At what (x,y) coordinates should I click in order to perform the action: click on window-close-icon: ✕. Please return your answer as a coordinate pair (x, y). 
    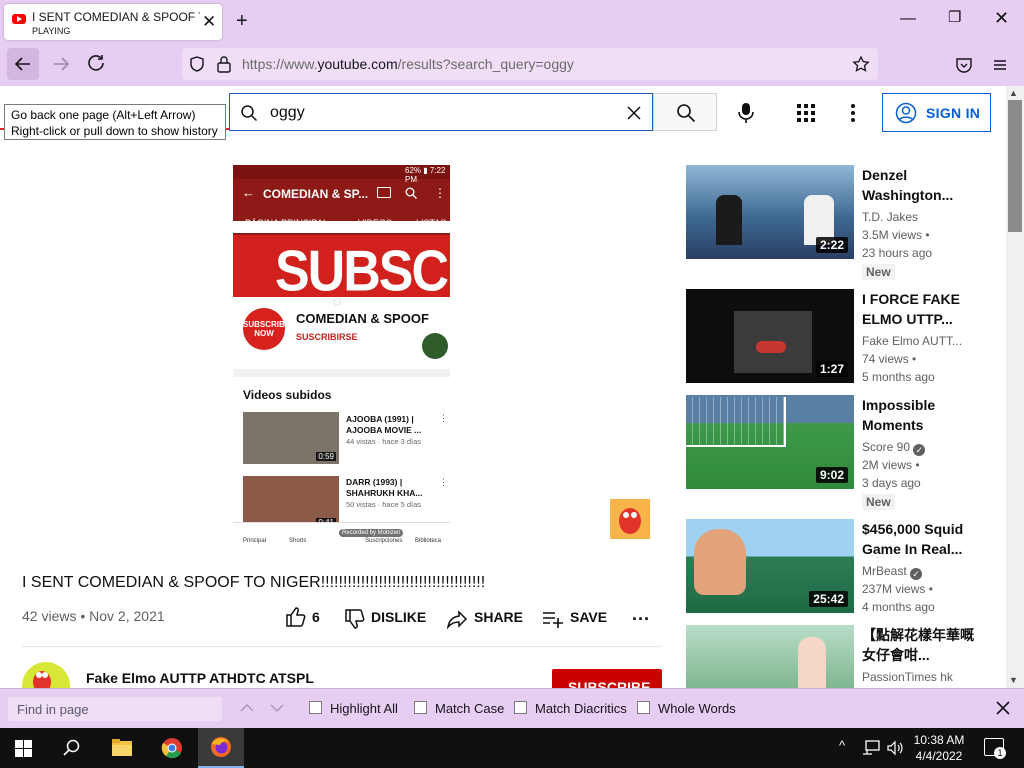
    Looking at the image, I should click on (1001, 18).